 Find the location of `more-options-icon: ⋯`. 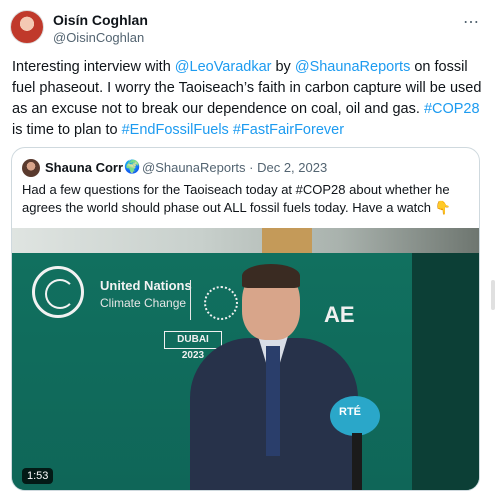

more-options-icon: ⋯ is located at coordinates (471, 22).